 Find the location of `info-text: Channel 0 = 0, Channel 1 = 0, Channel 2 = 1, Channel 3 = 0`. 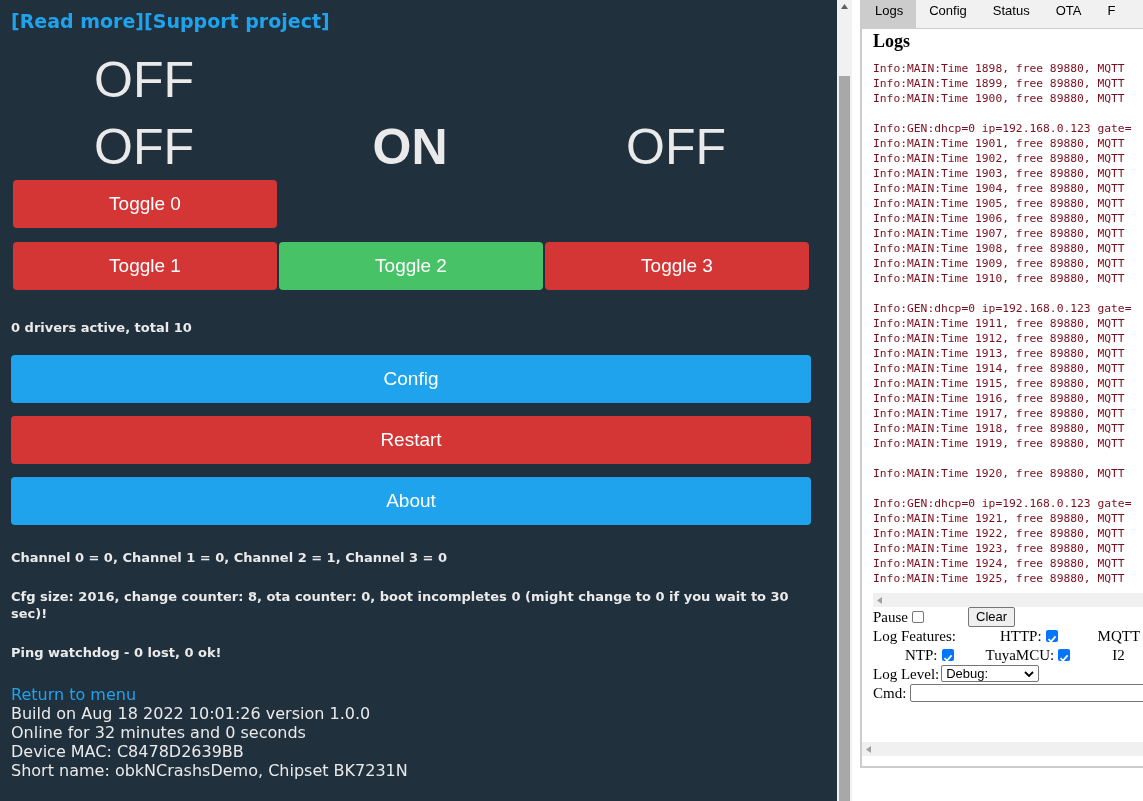

info-text: Channel 0 = 0, Channel 1 = 0, Channel 2 = 1, Channel 3 = 0 is located at coordinates (230, 557).